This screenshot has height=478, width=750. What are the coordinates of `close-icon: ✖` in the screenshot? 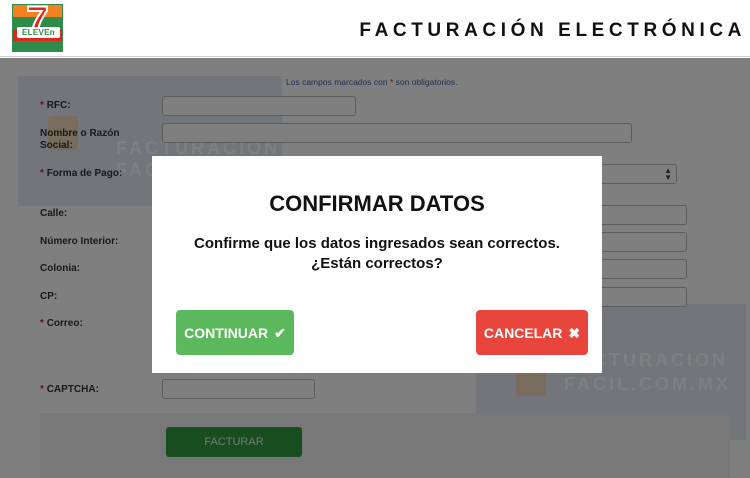 It's located at (574, 332).